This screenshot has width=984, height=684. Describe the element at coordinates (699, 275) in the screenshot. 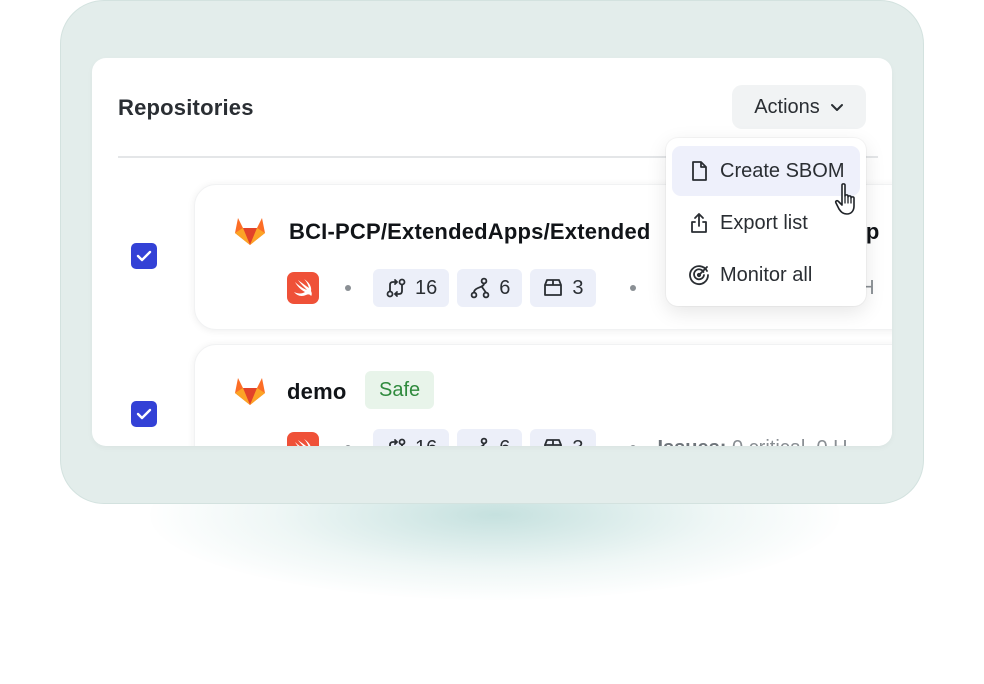

I see `radar-icon` at that location.